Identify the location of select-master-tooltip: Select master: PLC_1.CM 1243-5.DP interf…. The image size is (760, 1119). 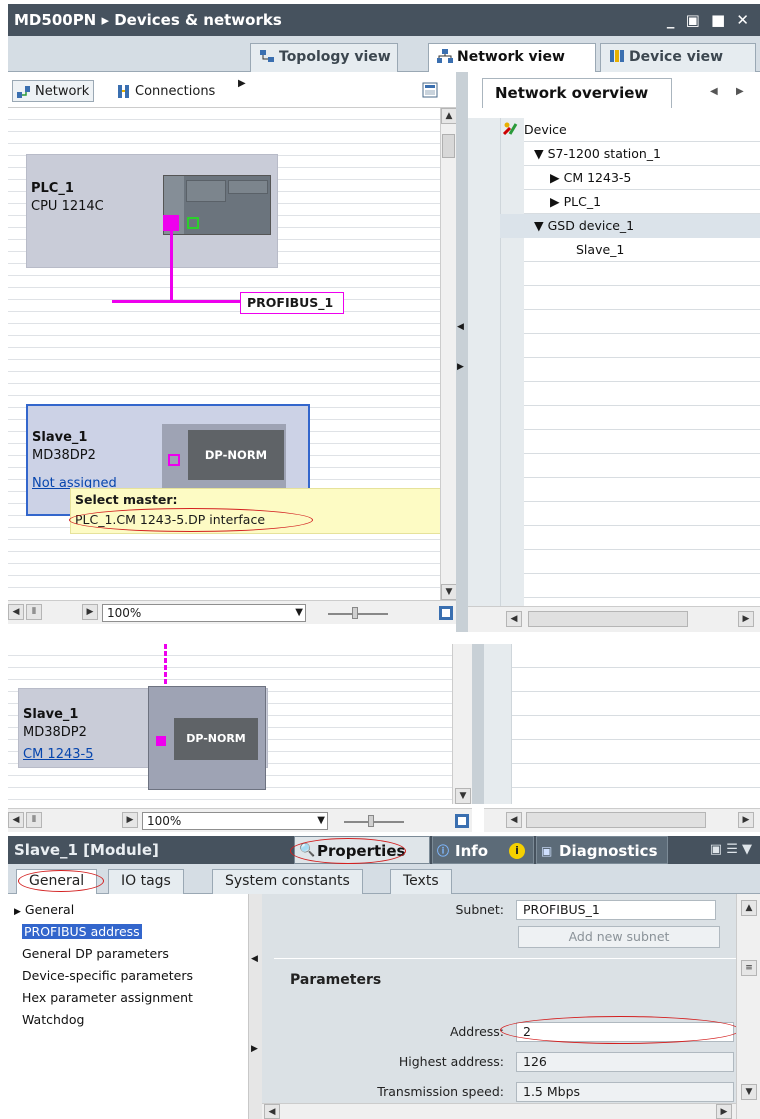
(262, 511).